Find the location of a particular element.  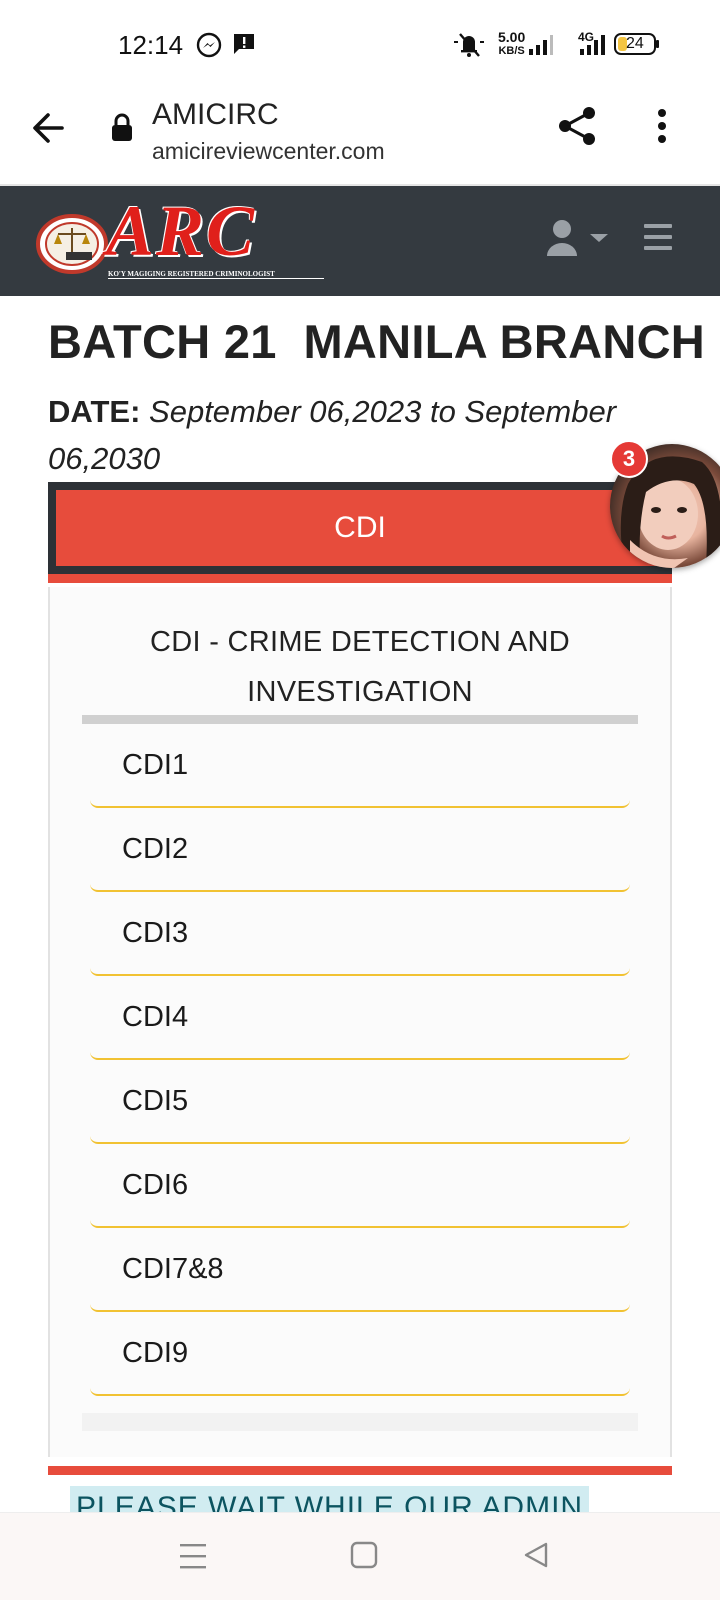

recent-apps-icon is located at coordinates (193, 1558).